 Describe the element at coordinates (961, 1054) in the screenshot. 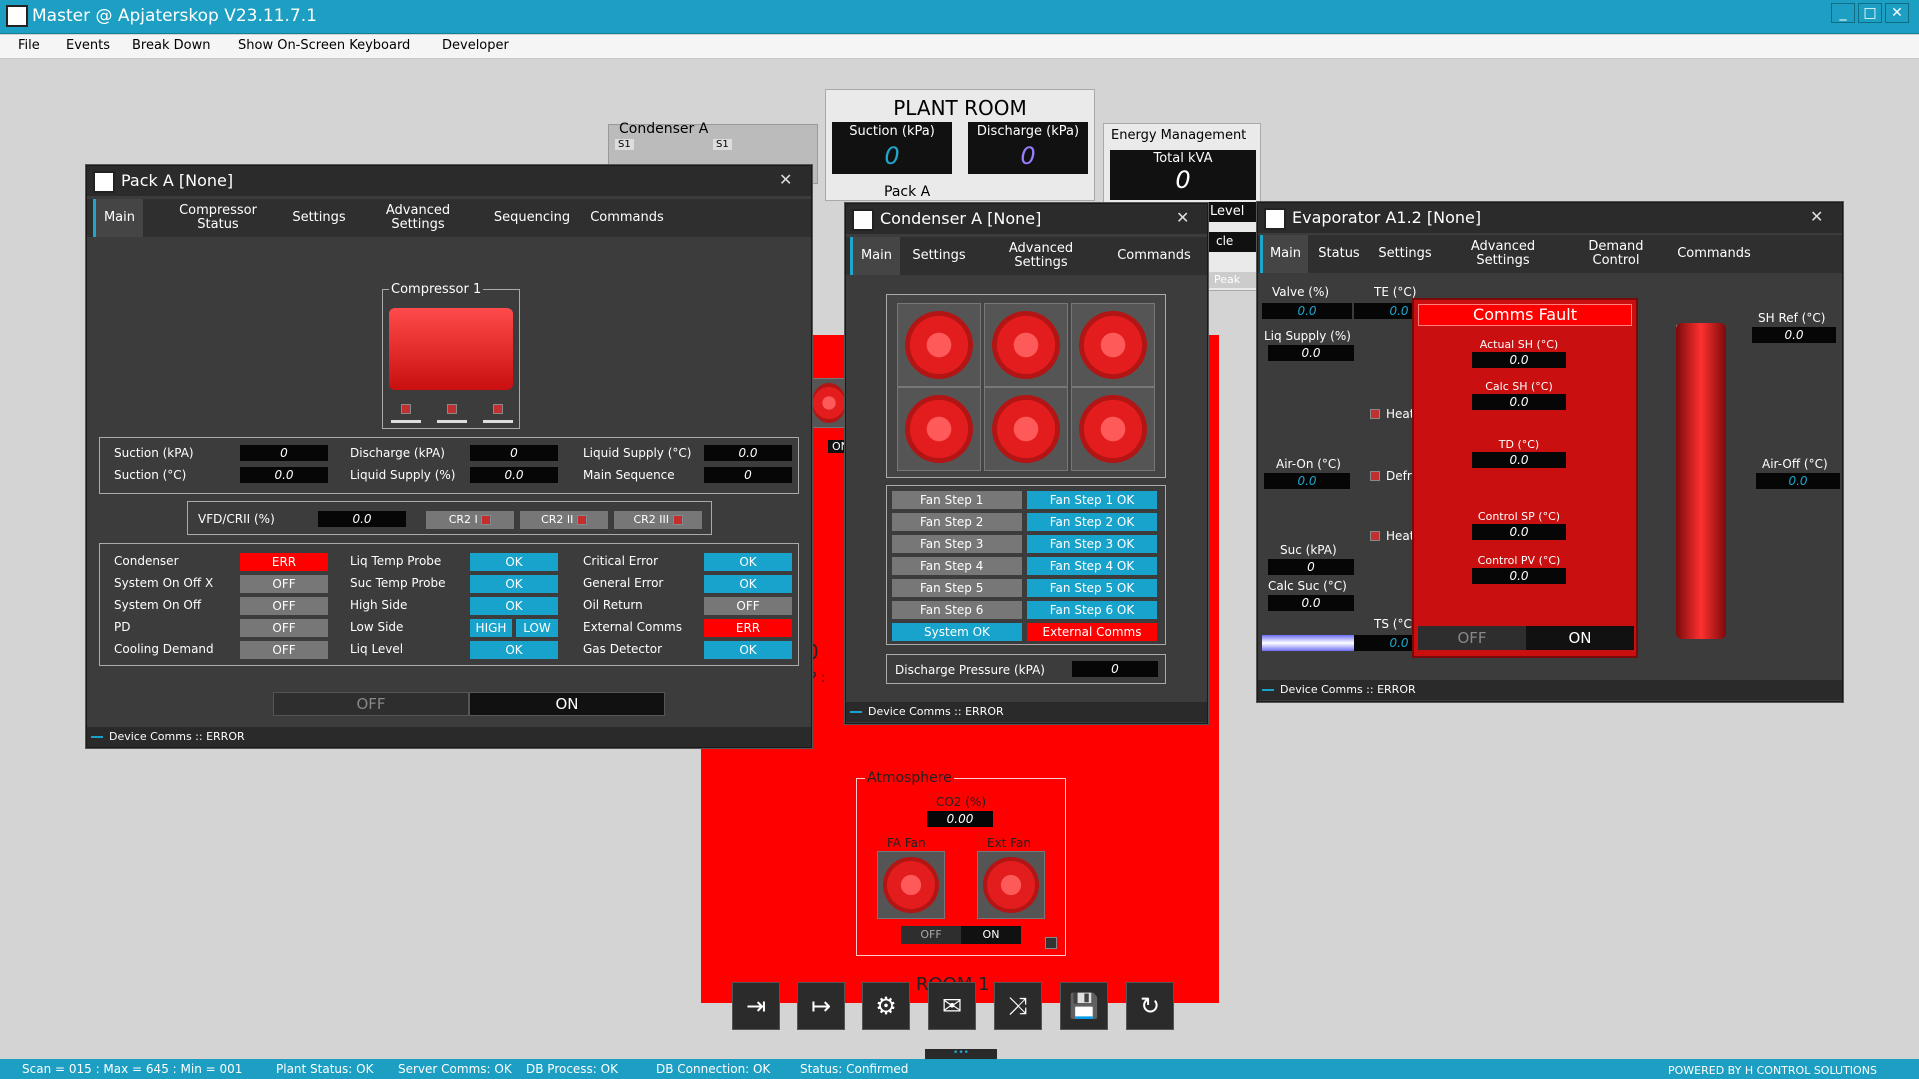

I see `toolbar-handle: •••` at that location.